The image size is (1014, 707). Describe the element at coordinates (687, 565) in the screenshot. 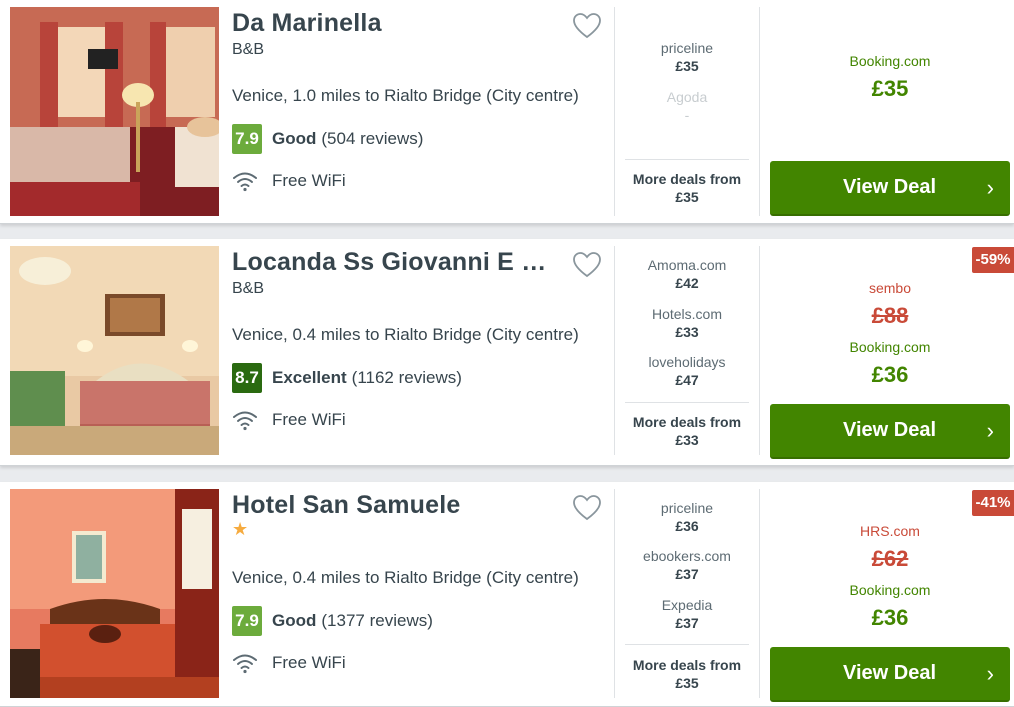

I see `deal-option: ebookers.com £37` at that location.